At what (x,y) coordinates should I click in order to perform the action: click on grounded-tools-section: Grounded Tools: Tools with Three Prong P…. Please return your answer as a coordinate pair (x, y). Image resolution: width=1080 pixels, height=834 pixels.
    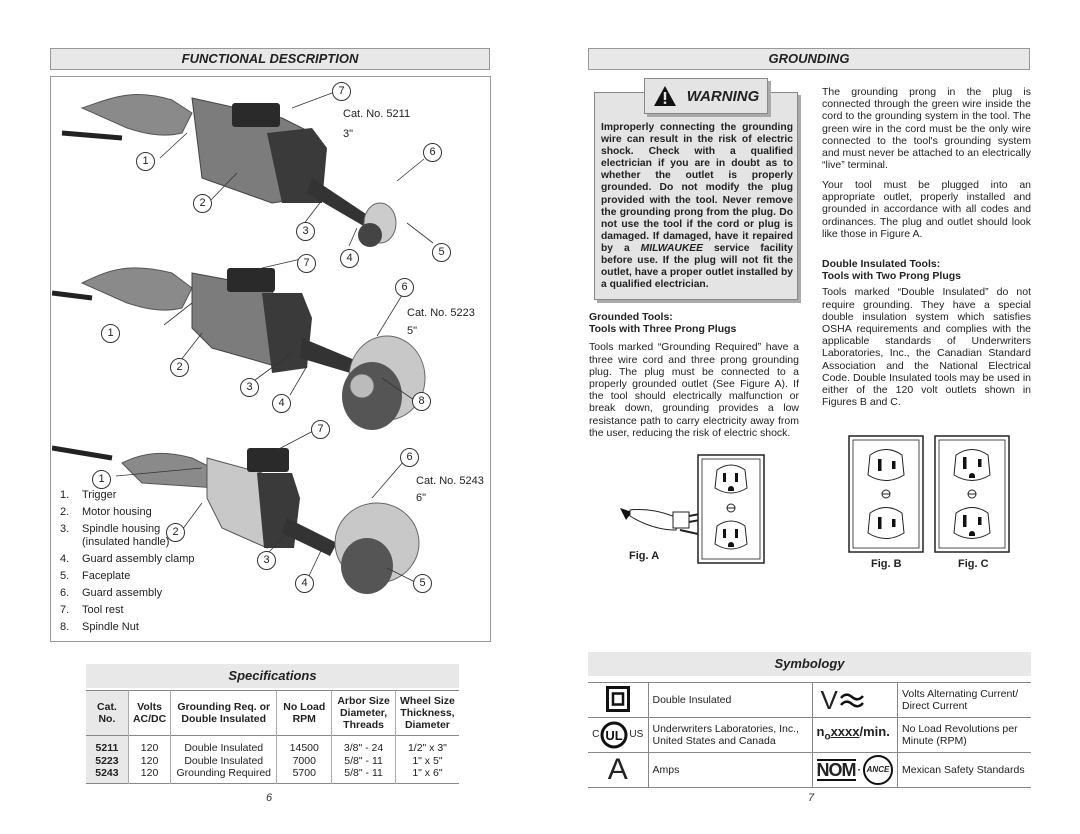
    Looking at the image, I should click on (694, 375).